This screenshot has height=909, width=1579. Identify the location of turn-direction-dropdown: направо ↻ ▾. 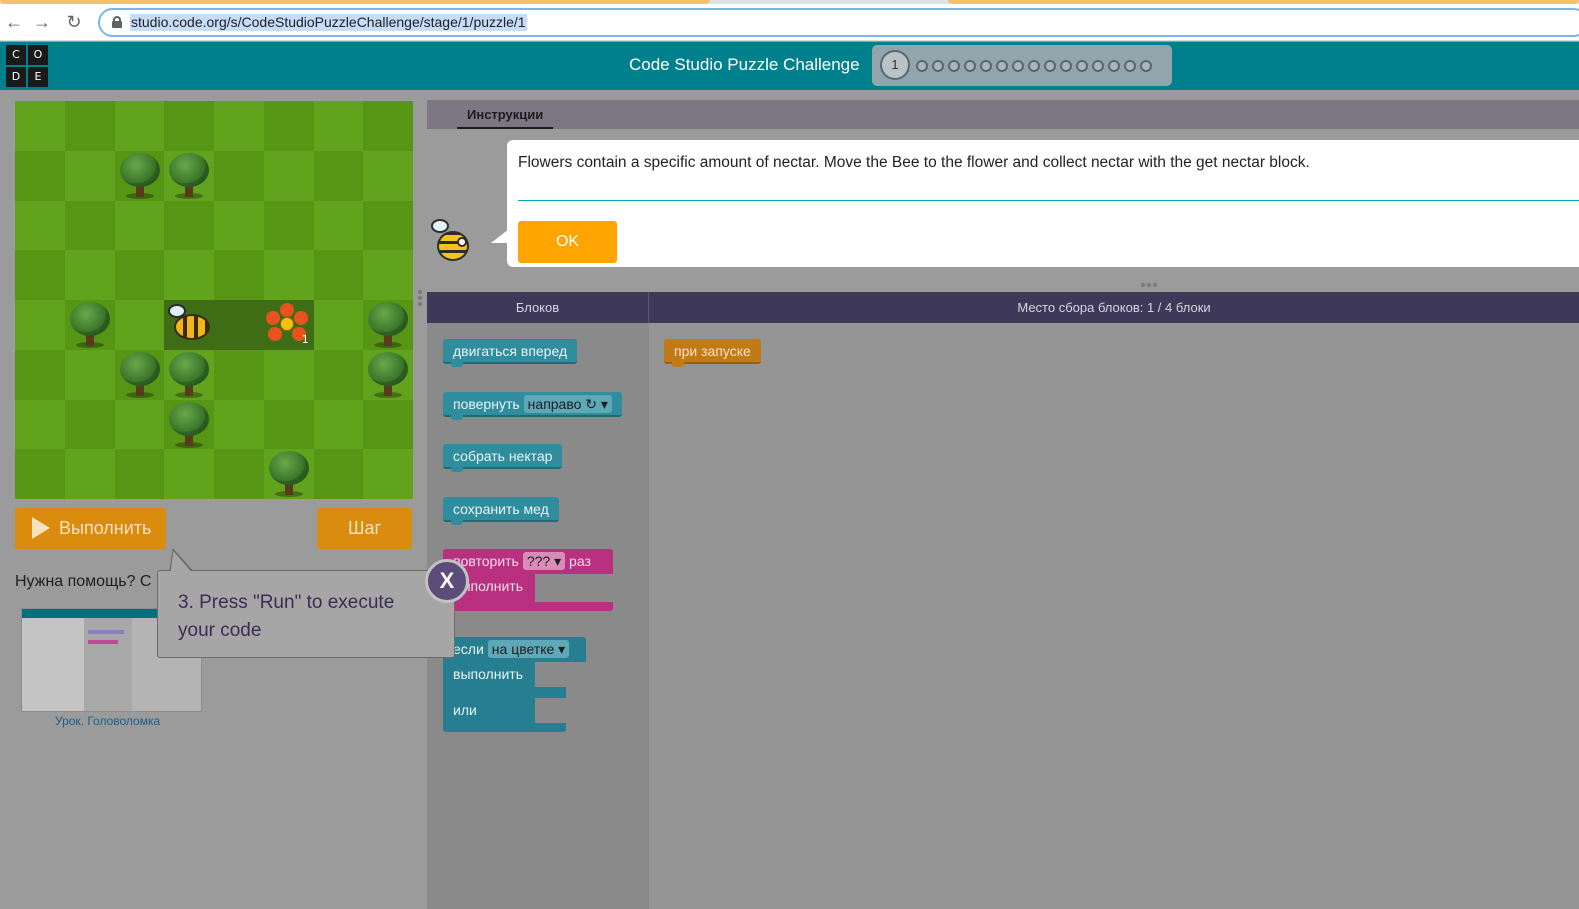
(567, 404).